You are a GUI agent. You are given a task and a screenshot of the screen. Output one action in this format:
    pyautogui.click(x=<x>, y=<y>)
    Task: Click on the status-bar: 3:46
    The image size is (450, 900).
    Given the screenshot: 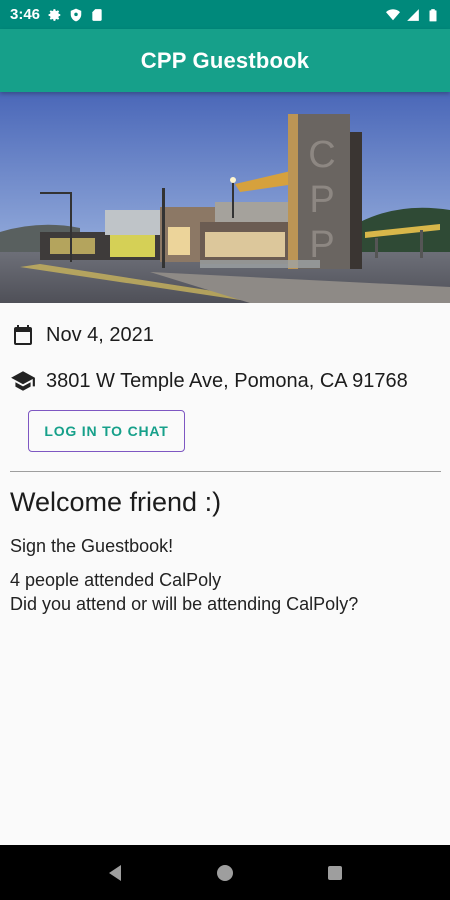 What is the action you would take?
    pyautogui.click(x=225, y=14)
    